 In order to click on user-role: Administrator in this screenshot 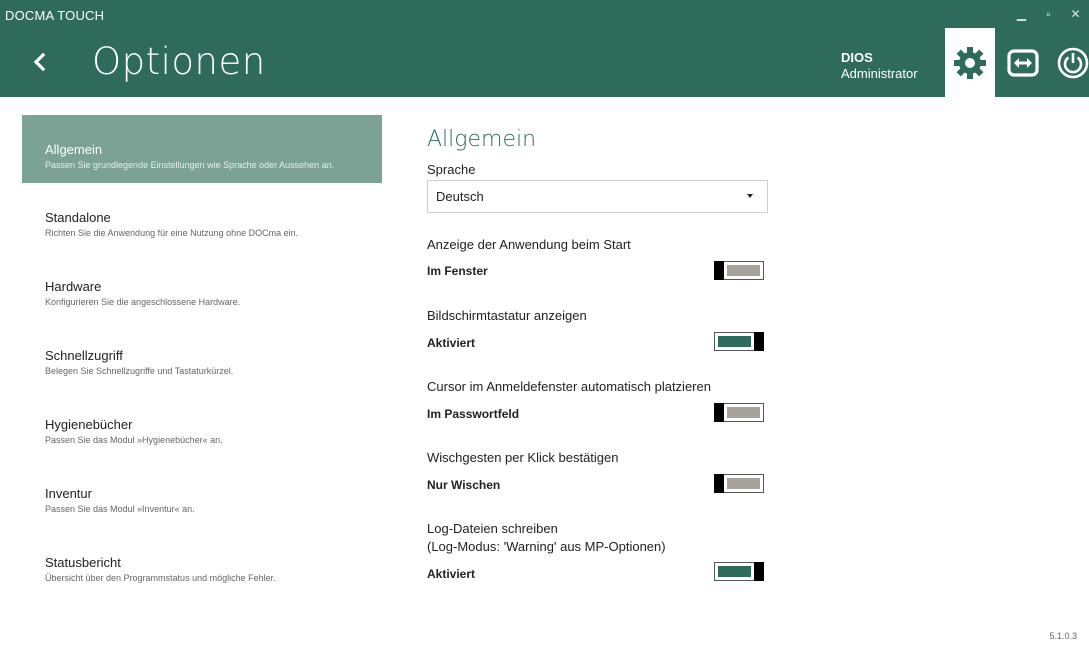, I will do `click(879, 73)`.